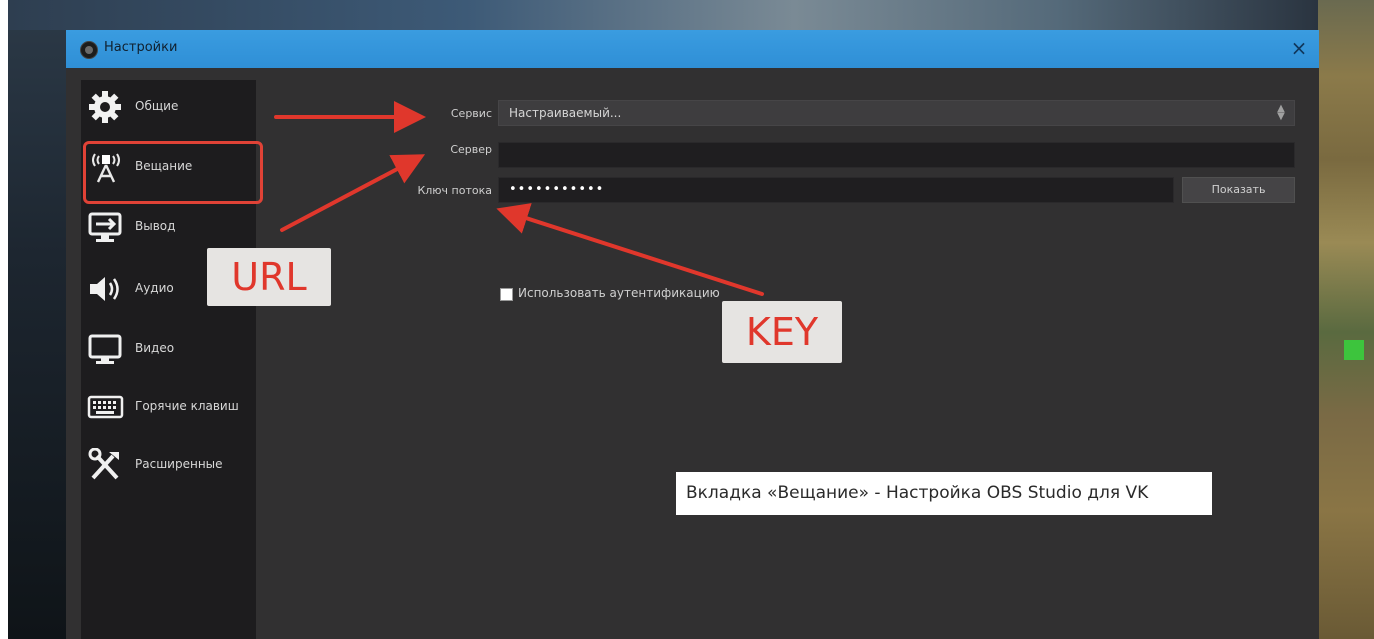  What do you see at coordinates (557, 189) in the screenshot?
I see `stream-key-value: •••••••••••` at bounding box center [557, 189].